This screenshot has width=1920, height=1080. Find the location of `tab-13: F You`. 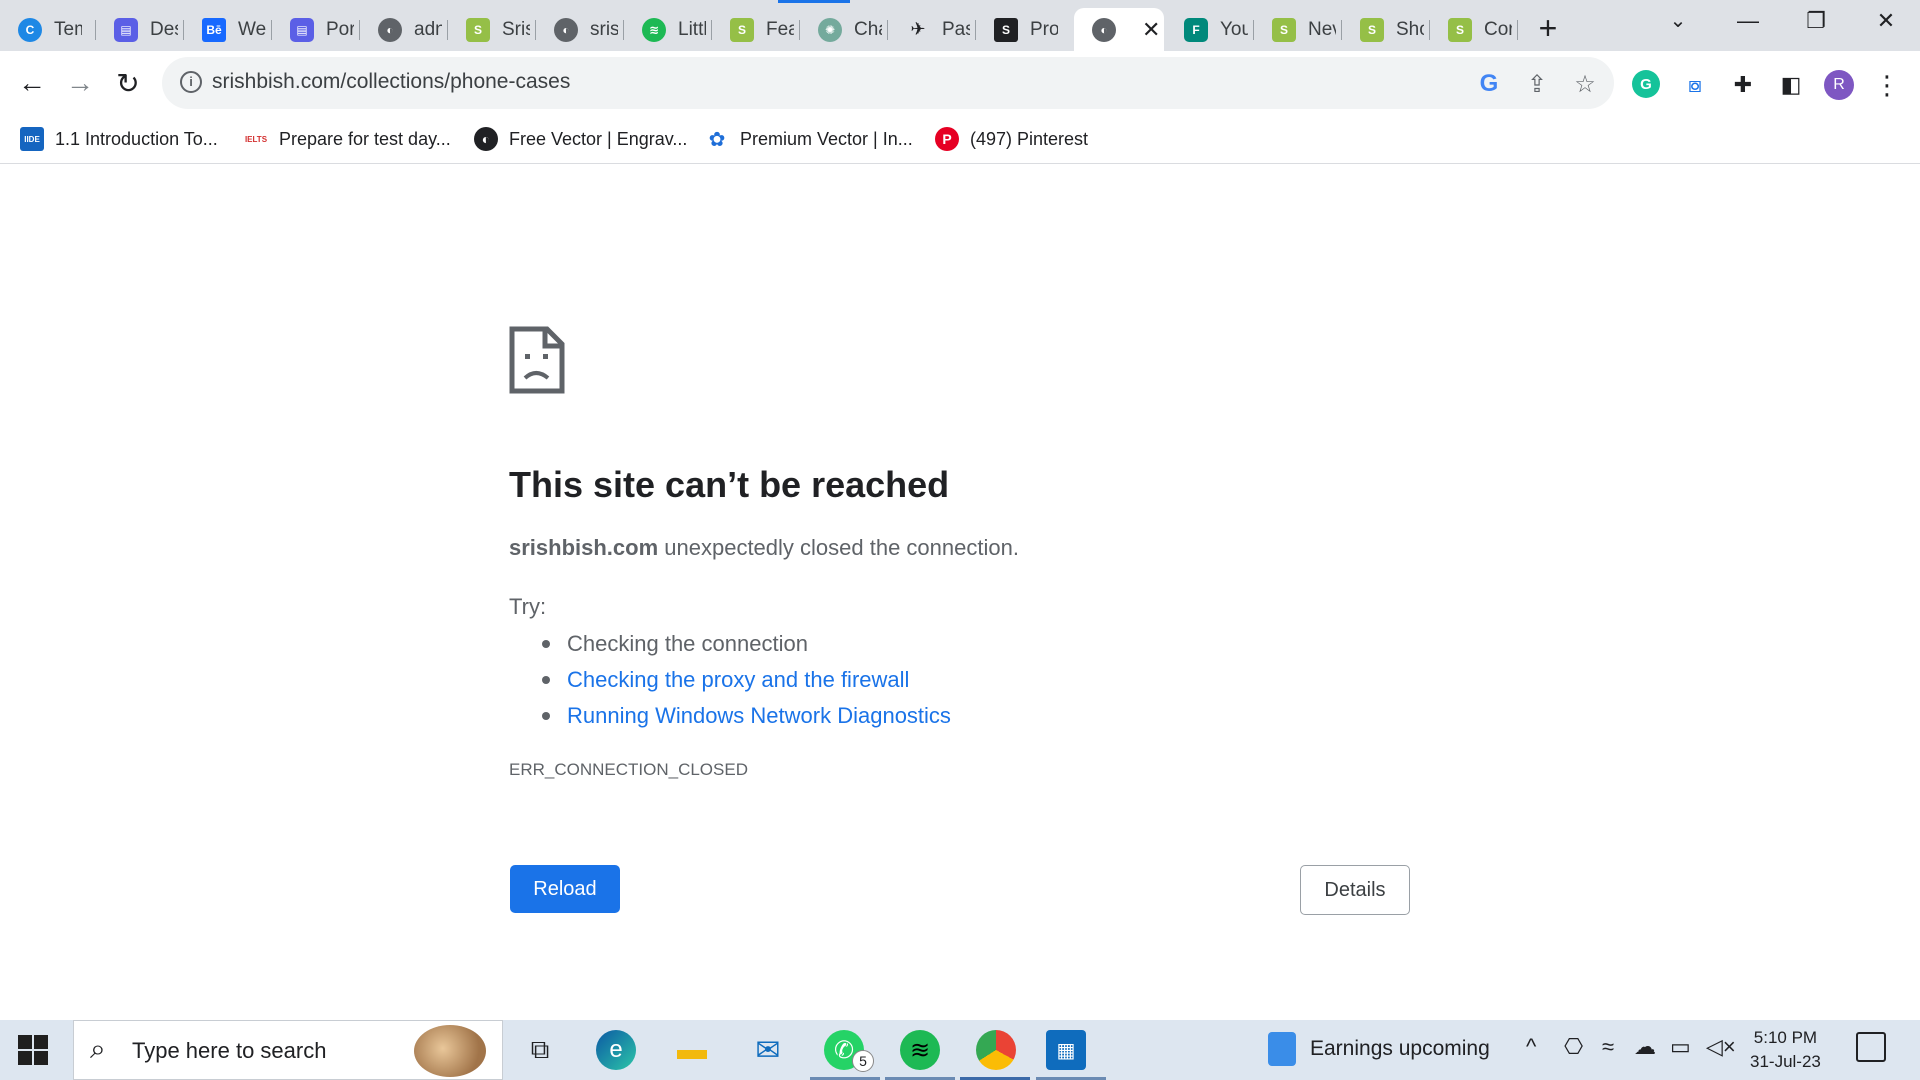

tab-13: F You is located at coordinates (1210, 29).